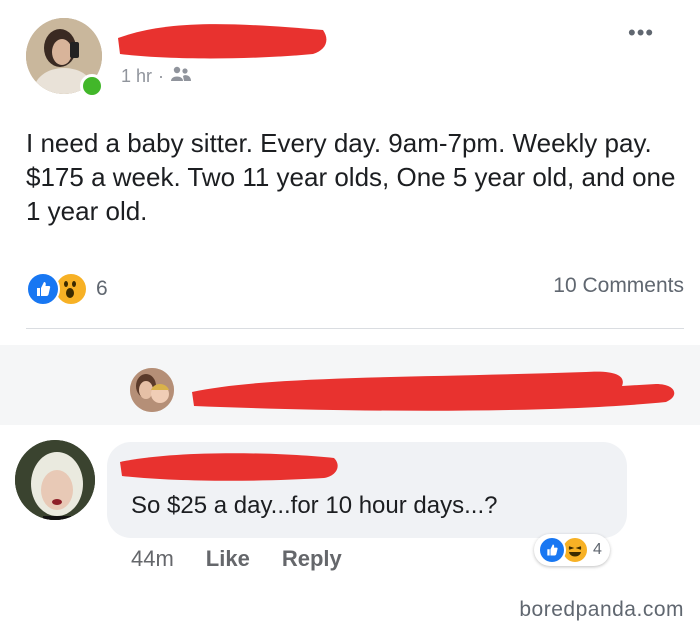  What do you see at coordinates (228, 559) in the screenshot?
I see `comment-like-button: Like` at bounding box center [228, 559].